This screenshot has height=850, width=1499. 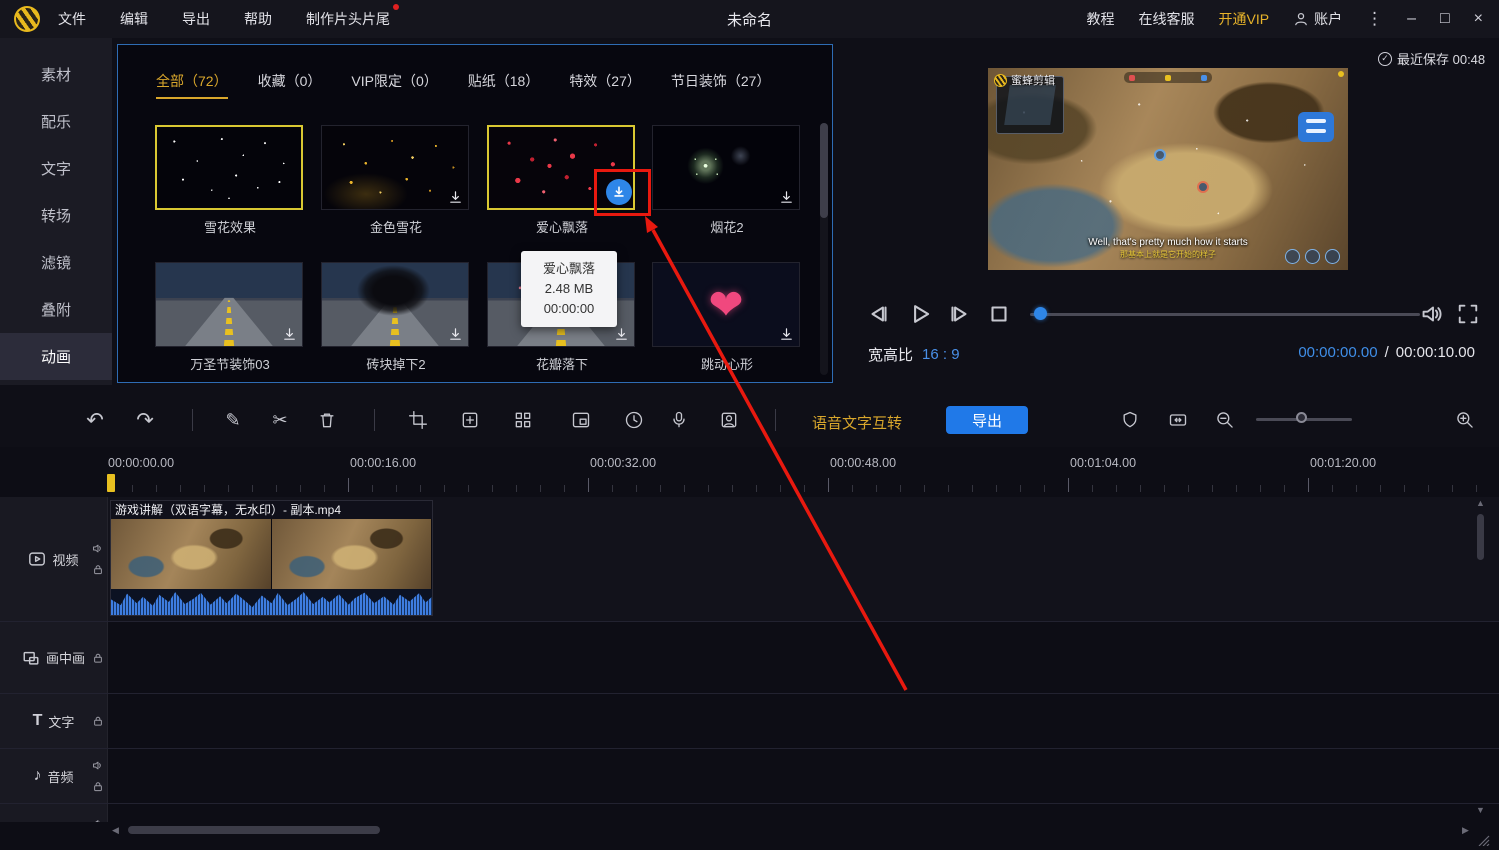 What do you see at coordinates (605, 85) in the screenshot?
I see `tab-effects: 特效（27）` at bounding box center [605, 85].